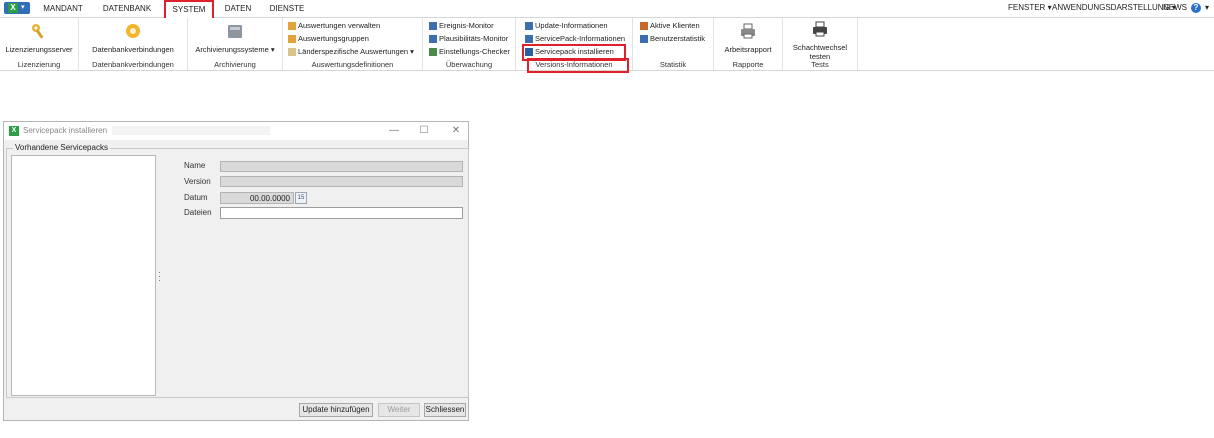 The width and height of the screenshot is (1214, 438). I want to click on menu-news-label: NEWS, so click(1175, 7).